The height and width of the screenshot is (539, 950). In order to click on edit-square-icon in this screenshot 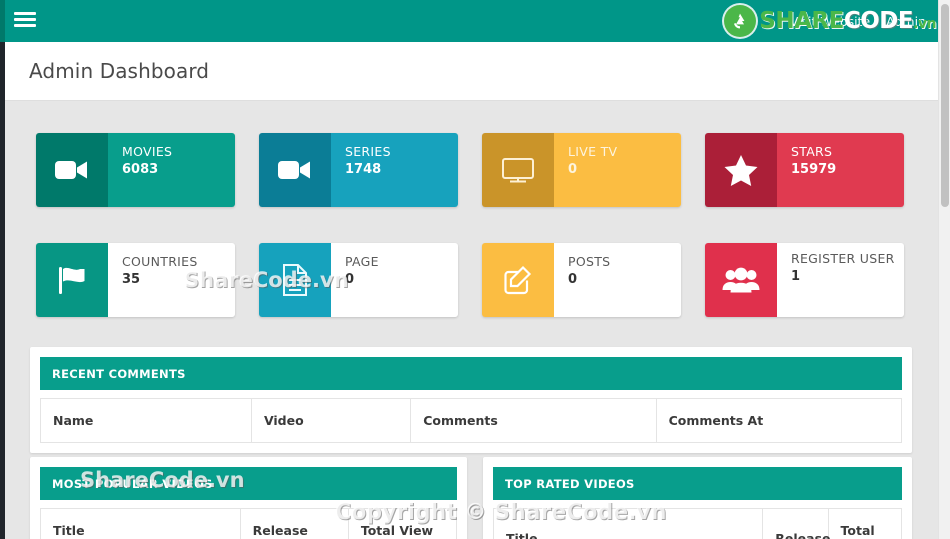, I will do `click(518, 280)`.